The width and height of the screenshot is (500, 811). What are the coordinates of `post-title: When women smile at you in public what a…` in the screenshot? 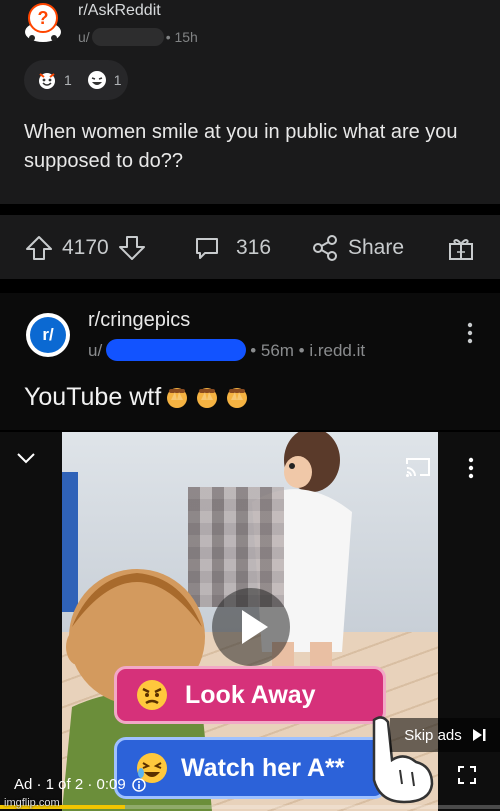 It's located at (259, 147).